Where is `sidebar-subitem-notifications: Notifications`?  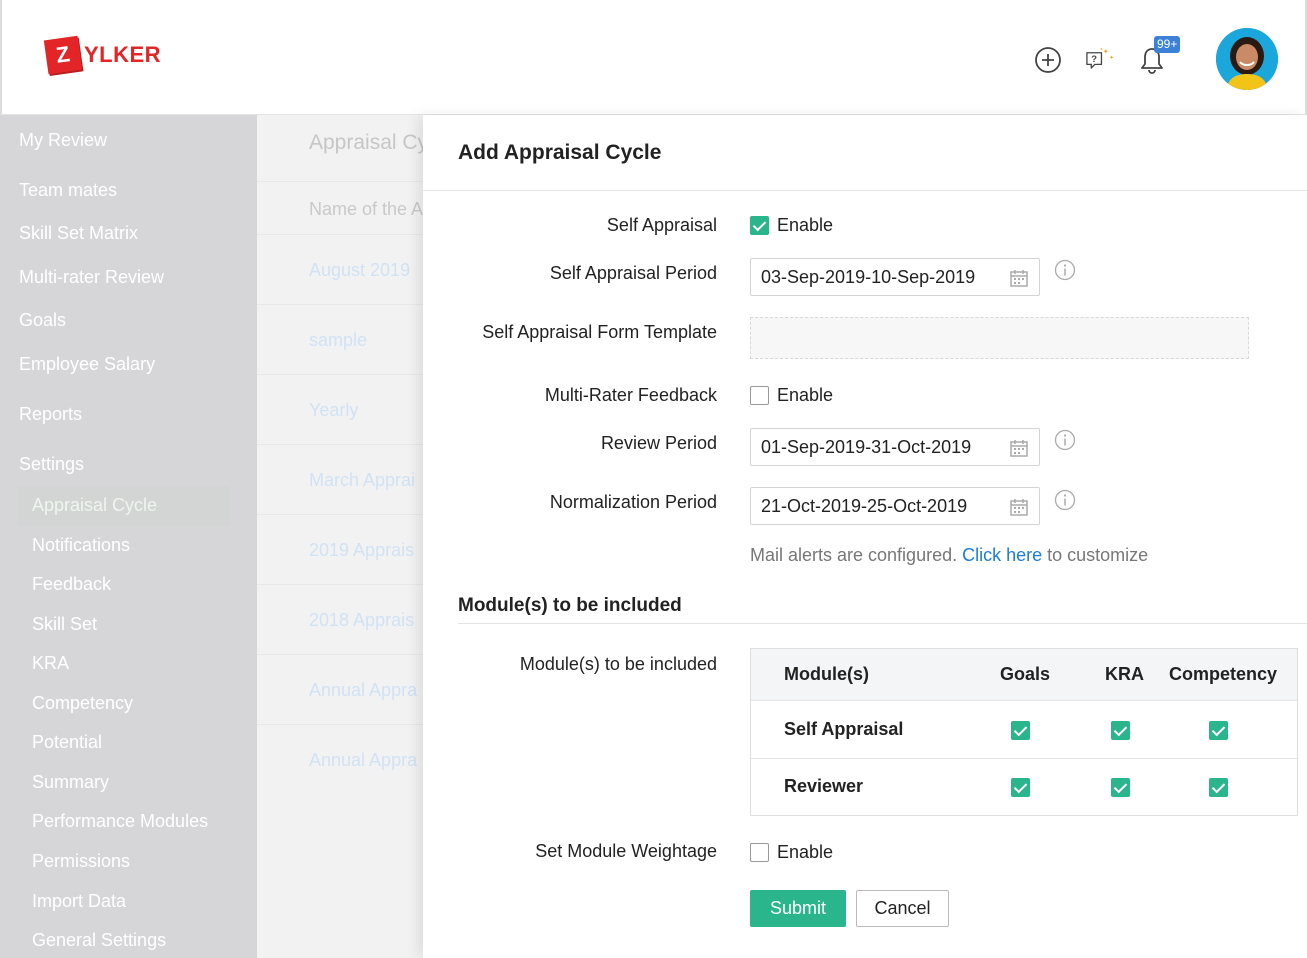 sidebar-subitem-notifications: Notifications is located at coordinates (81, 545).